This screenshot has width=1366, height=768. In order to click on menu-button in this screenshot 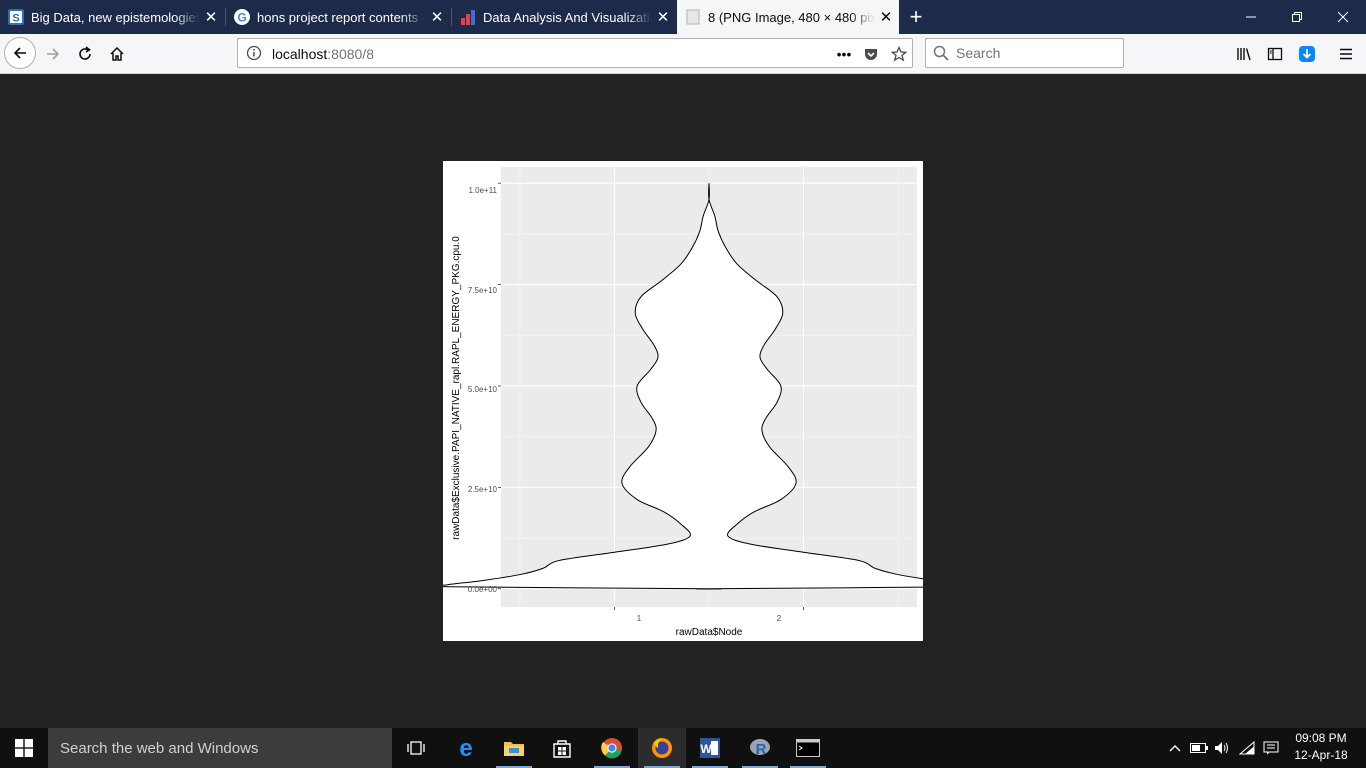, I will do `click(1346, 54)`.